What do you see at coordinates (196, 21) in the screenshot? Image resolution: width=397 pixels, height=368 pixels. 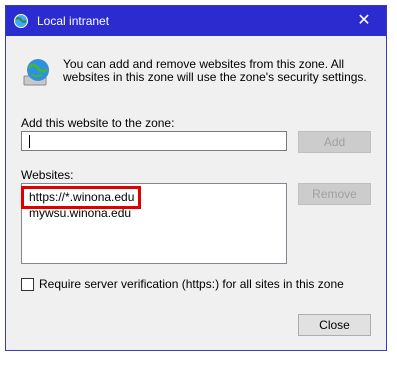 I see `title-bar: Local intranet ✕` at bounding box center [196, 21].